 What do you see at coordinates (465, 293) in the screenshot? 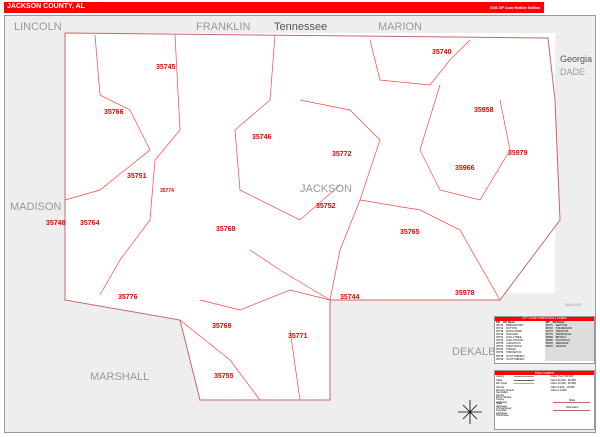
I see `zip-label: 35978` at bounding box center [465, 293].